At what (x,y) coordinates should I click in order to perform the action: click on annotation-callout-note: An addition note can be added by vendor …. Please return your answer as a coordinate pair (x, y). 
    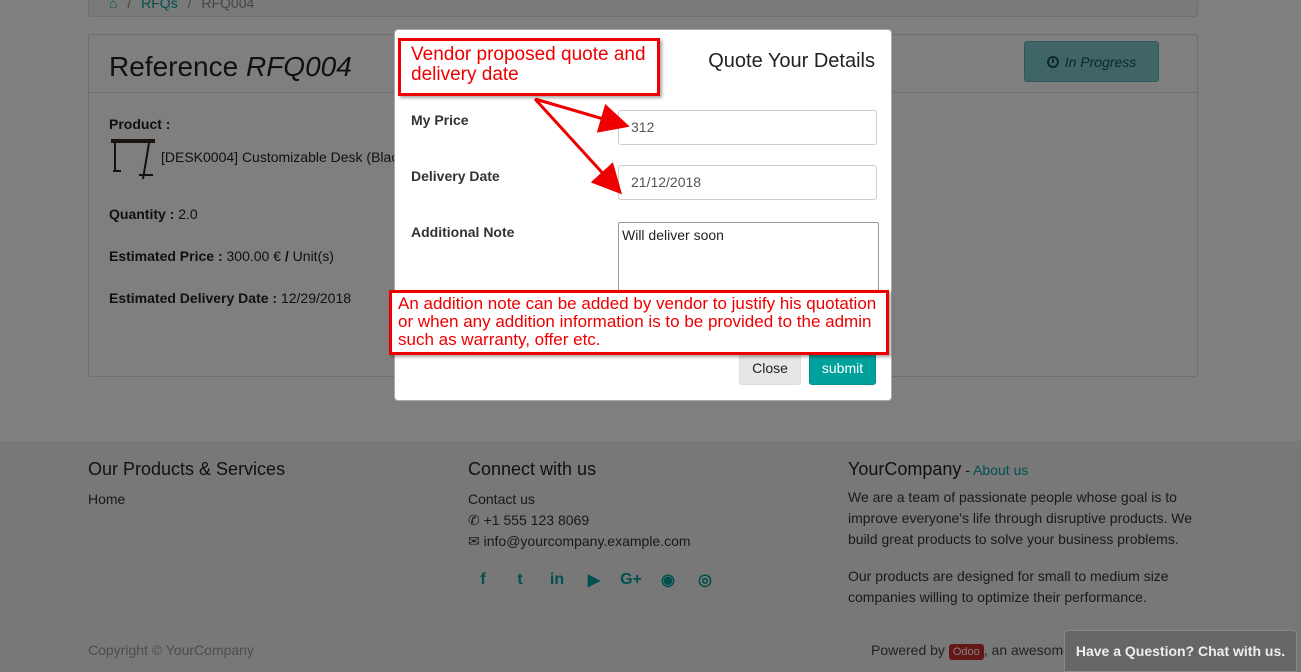
    Looking at the image, I should click on (639, 322).